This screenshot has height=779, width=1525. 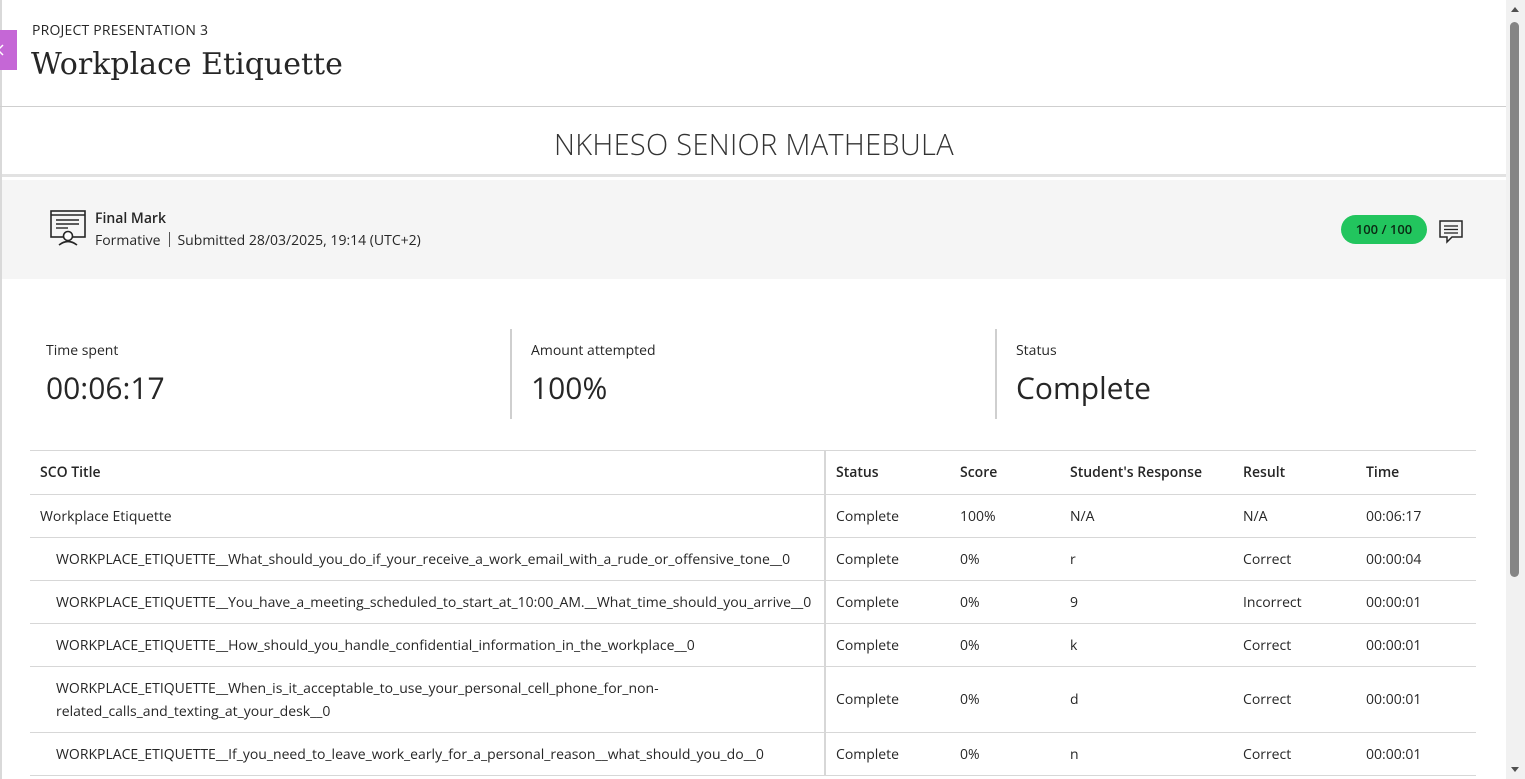 What do you see at coordinates (1146, 516) in the screenshot?
I see `cell-response: N/A` at bounding box center [1146, 516].